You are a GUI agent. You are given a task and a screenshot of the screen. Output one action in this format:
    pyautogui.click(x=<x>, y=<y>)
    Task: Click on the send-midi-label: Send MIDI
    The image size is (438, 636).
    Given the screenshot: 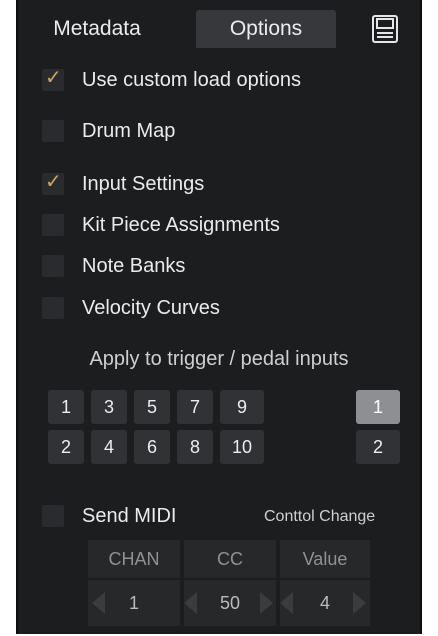 What is the action you would take?
    pyautogui.click(x=129, y=515)
    